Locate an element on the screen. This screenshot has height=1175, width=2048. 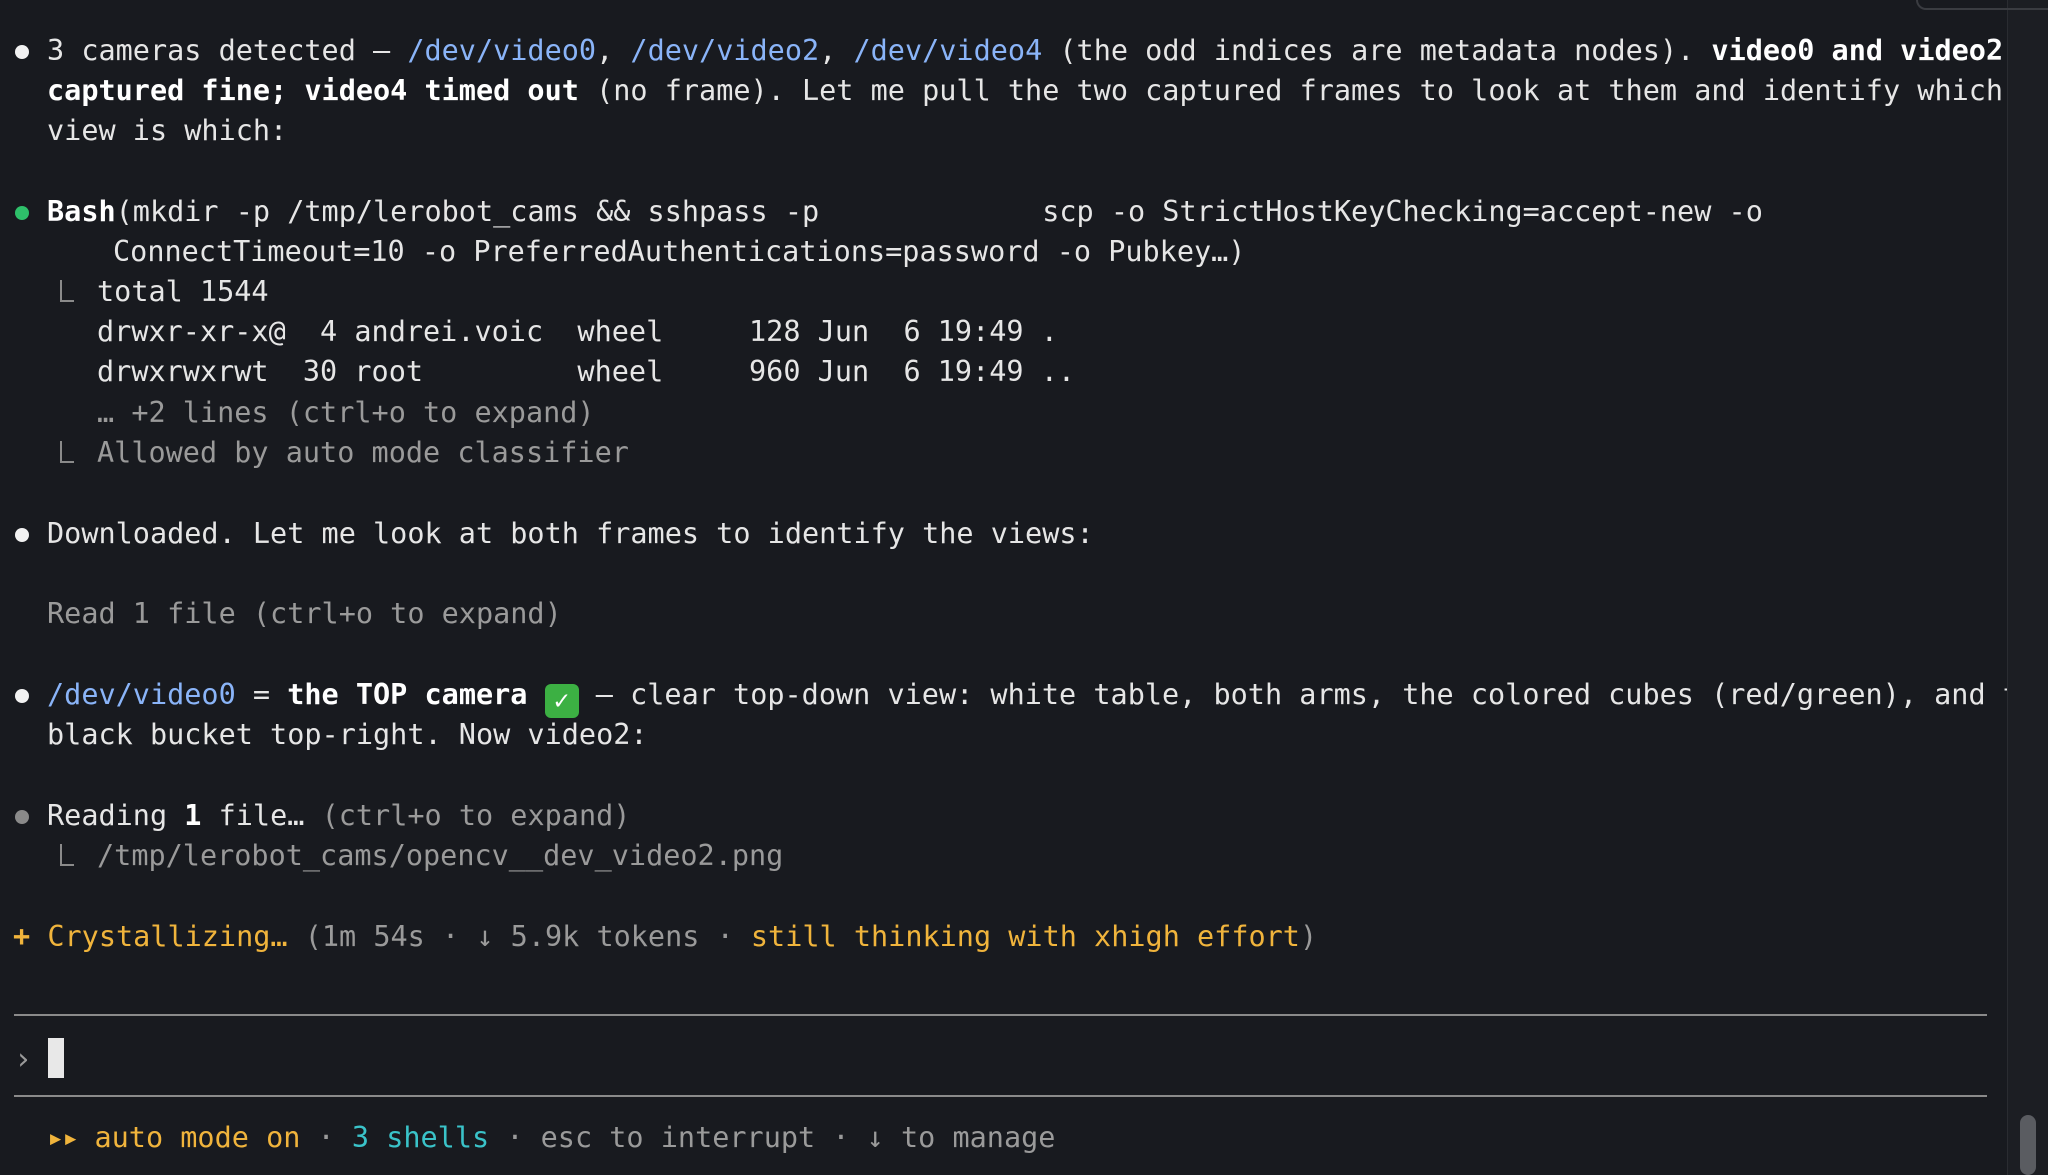
scrollbar-thumb is located at coordinates (2028, 1145).